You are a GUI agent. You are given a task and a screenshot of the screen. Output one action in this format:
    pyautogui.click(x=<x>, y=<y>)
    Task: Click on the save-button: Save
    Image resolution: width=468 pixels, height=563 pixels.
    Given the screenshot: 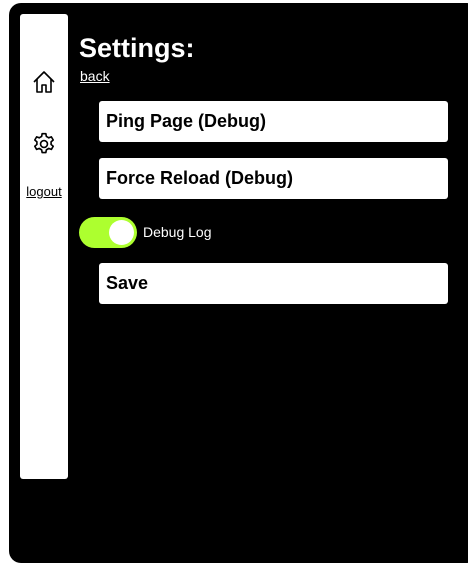 What is the action you would take?
    pyautogui.click(x=273, y=283)
    